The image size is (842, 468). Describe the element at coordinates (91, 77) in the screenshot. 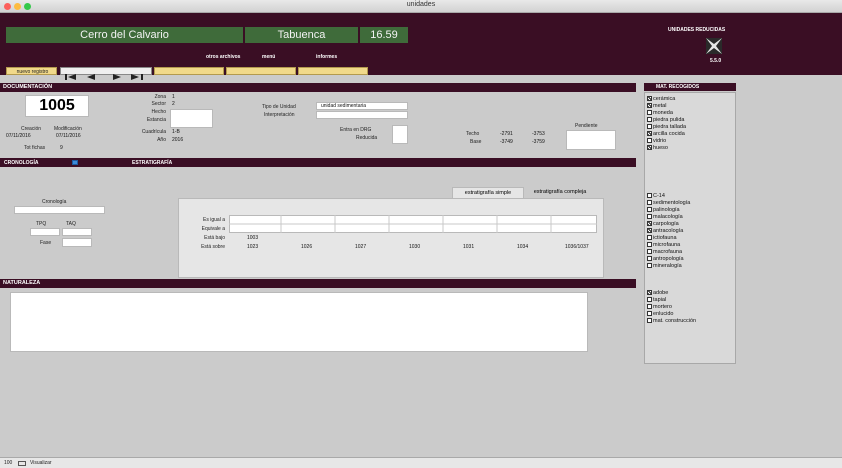

I see `previous-record-icon` at that location.